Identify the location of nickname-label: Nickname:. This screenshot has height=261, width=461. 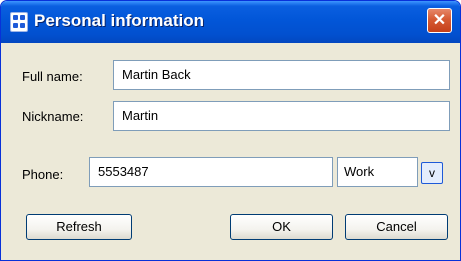
(53, 116).